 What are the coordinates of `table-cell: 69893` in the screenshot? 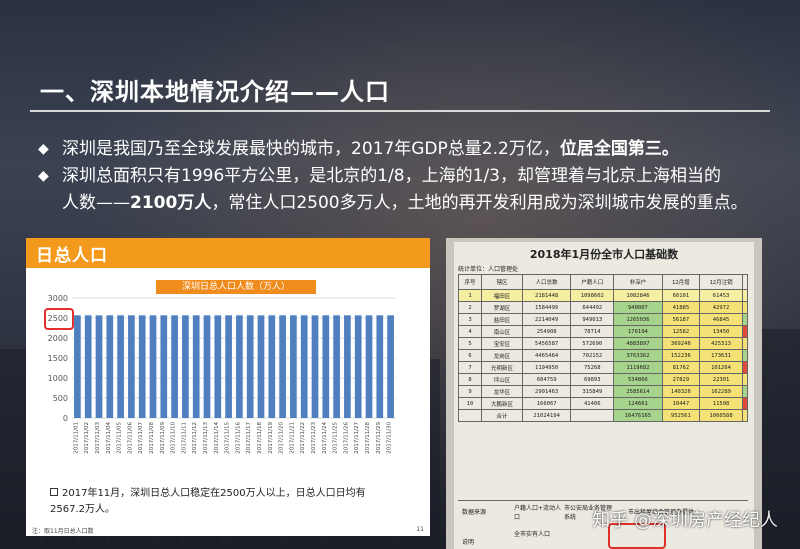 It's located at (592, 379).